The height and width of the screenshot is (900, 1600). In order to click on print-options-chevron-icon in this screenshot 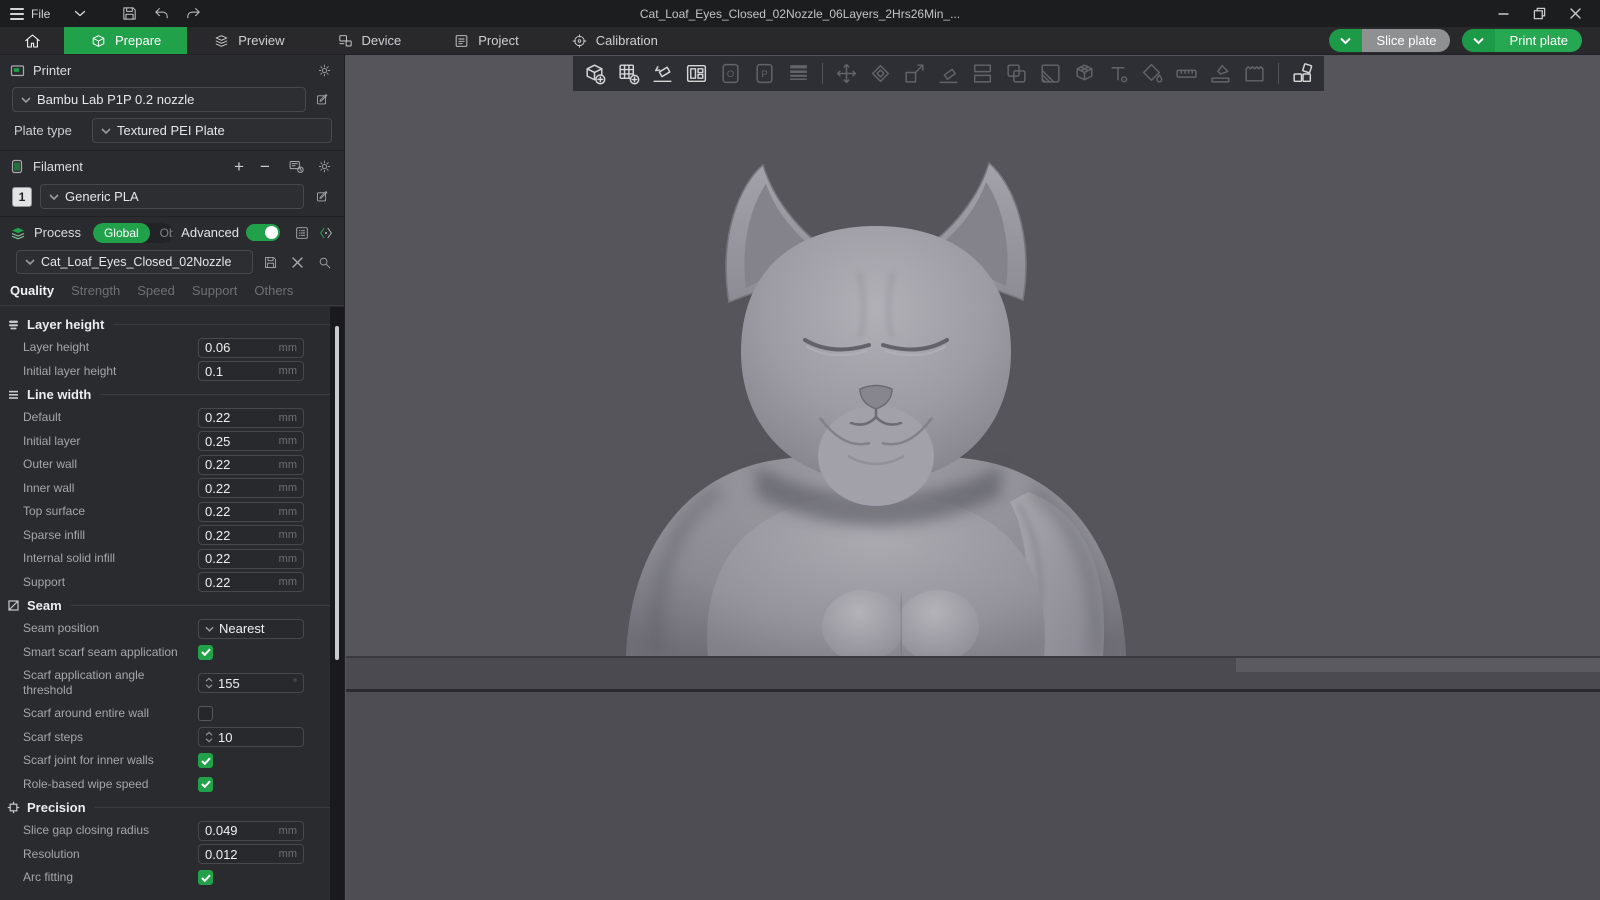, I will do `click(1479, 40)`.